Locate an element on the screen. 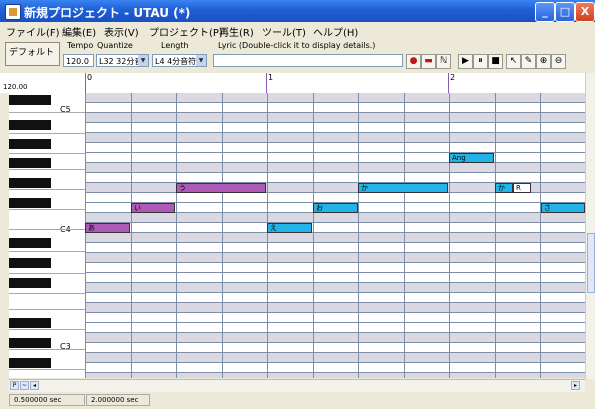 This screenshot has width=595, height=409. tempo-marker: 120.00 is located at coordinates (15, 87).